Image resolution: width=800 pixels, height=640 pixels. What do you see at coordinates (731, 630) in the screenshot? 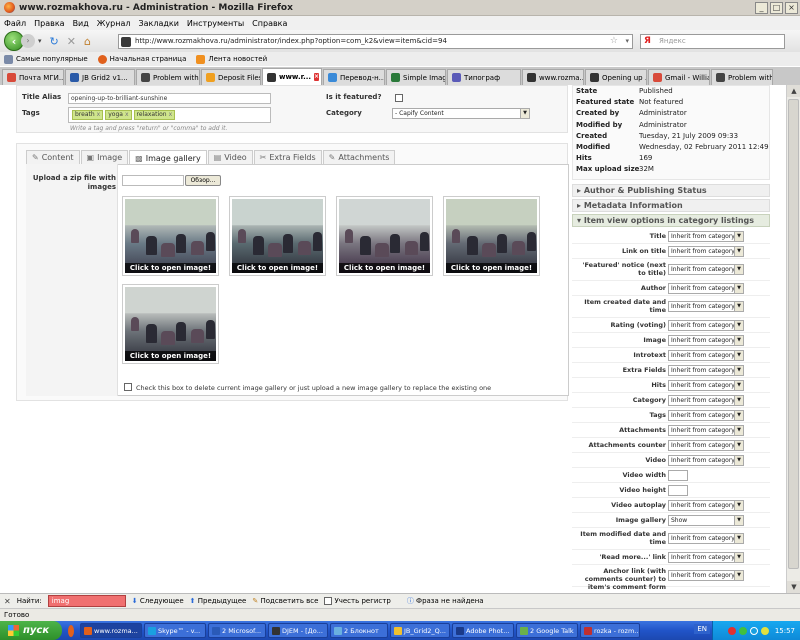
I see `tray-antivirus-icon` at bounding box center [731, 630].